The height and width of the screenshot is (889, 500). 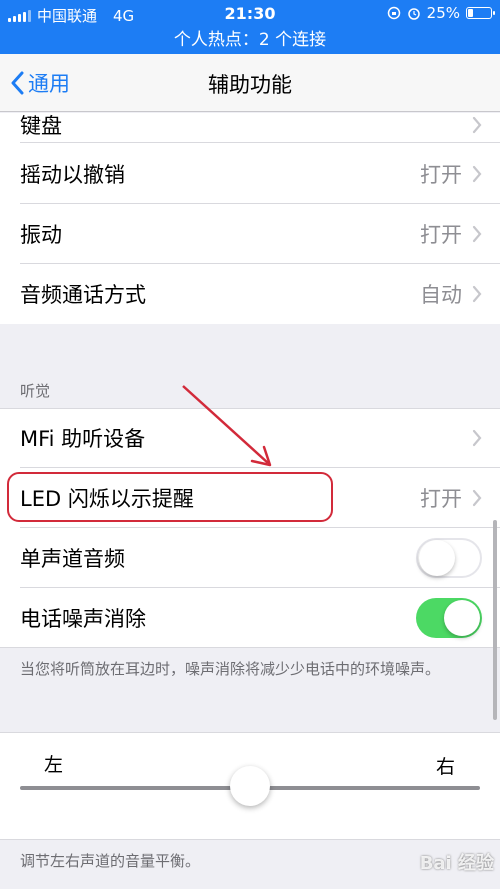 What do you see at coordinates (250, 438) in the screenshot?
I see `row-mfi-hearing-devices: MFi 助听设备` at bounding box center [250, 438].